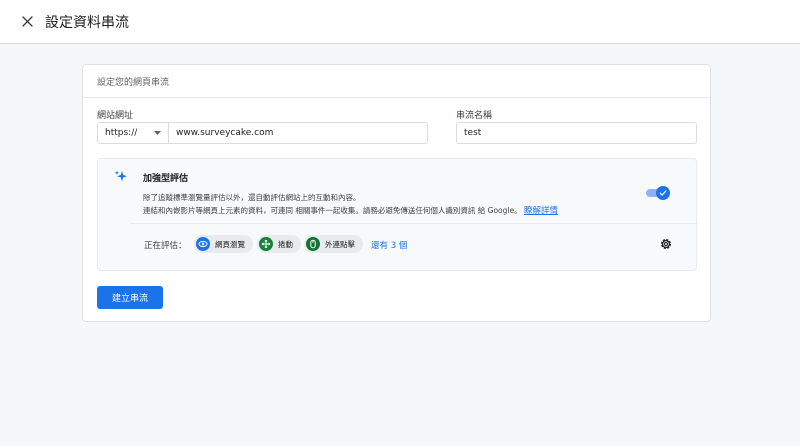 The height and width of the screenshot is (446, 800). I want to click on chip-label: 捲動, so click(285, 244).